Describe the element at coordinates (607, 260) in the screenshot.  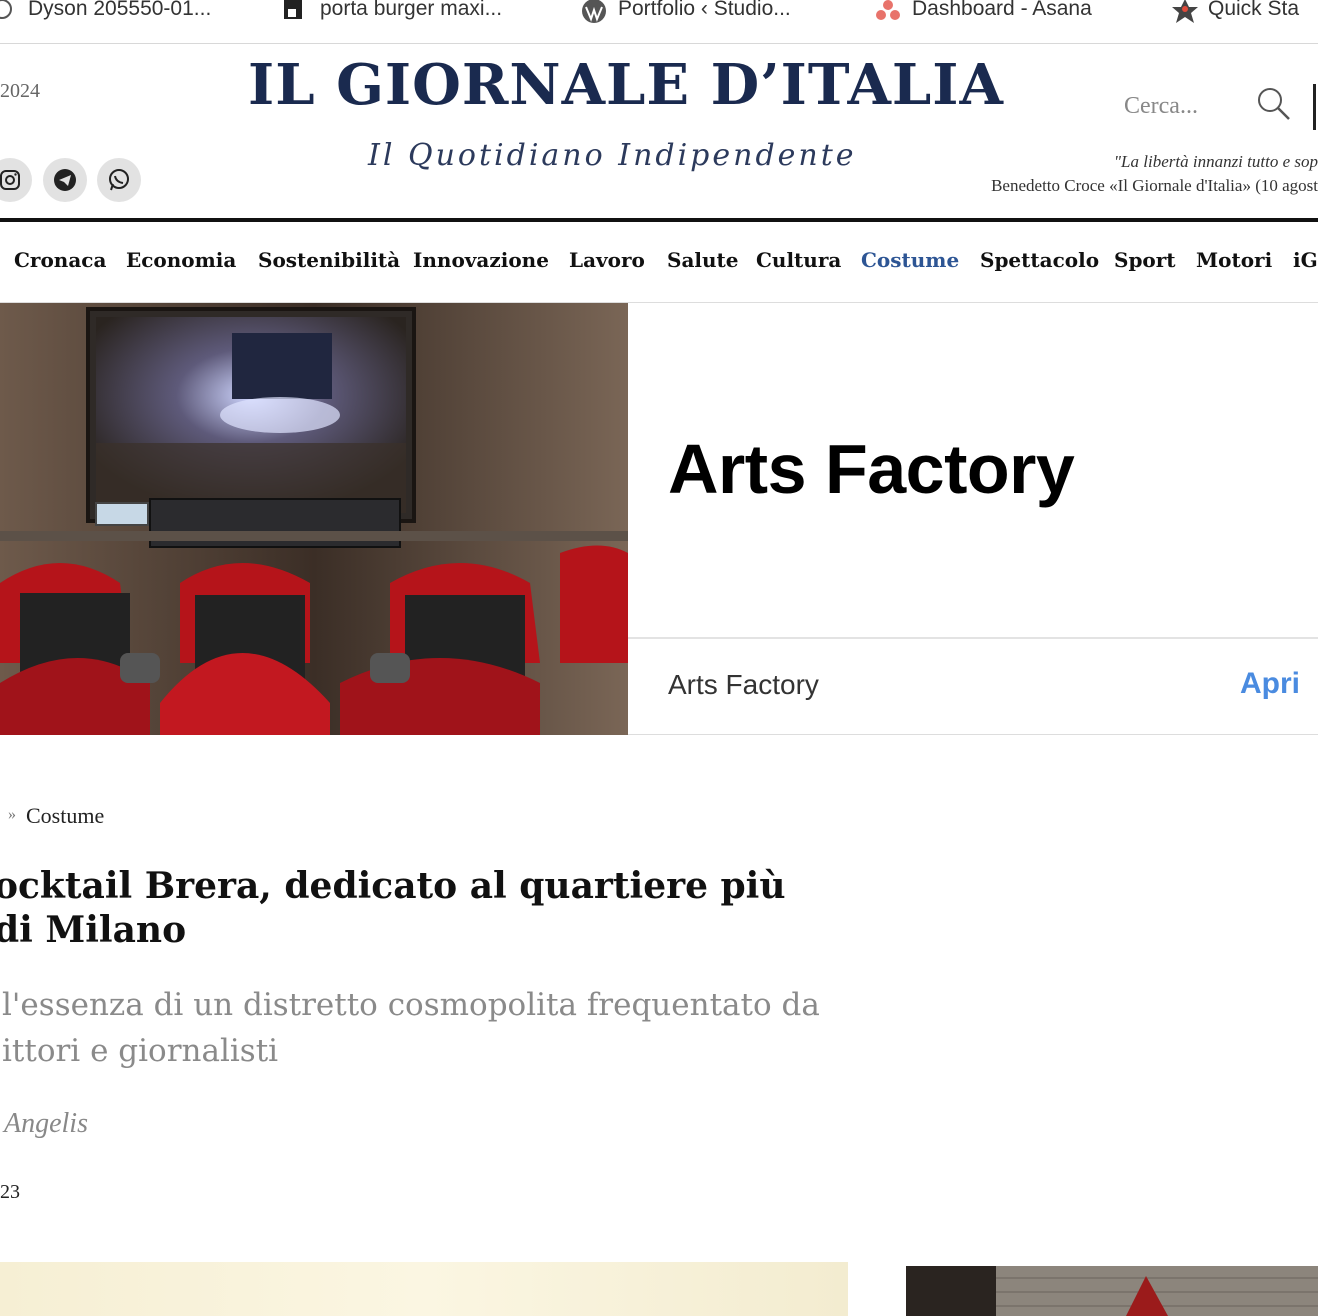
I see `nav-item-lavoro: Lavoro` at that location.